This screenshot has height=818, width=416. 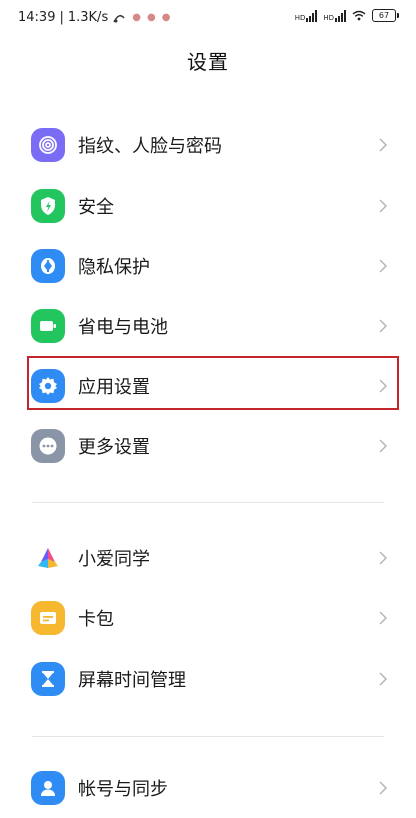 What do you see at coordinates (48, 266) in the screenshot?
I see `privacy-icon` at bounding box center [48, 266].